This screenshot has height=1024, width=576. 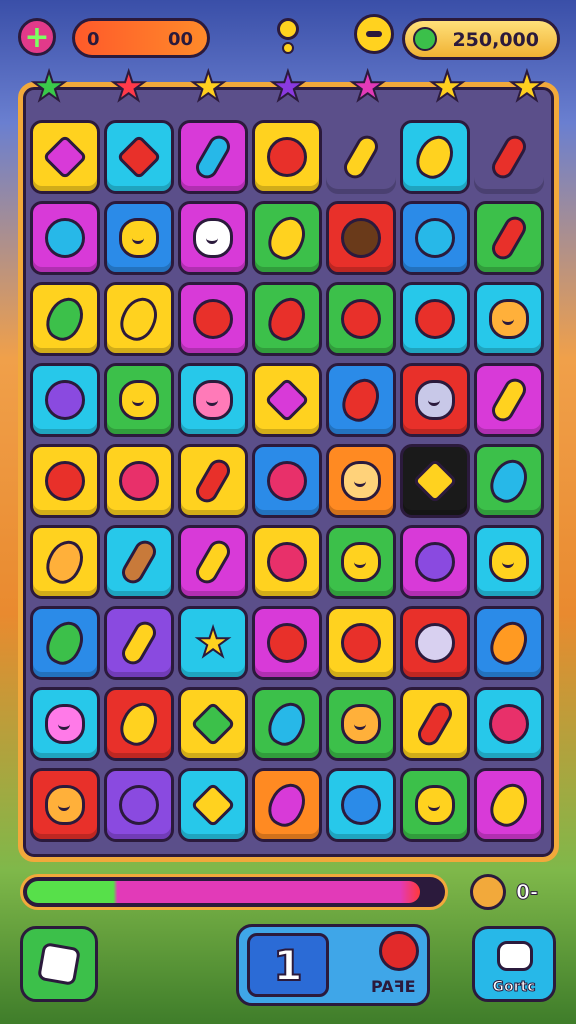 What do you see at coordinates (59, 964) in the screenshot?
I see `booster-button` at bounding box center [59, 964].